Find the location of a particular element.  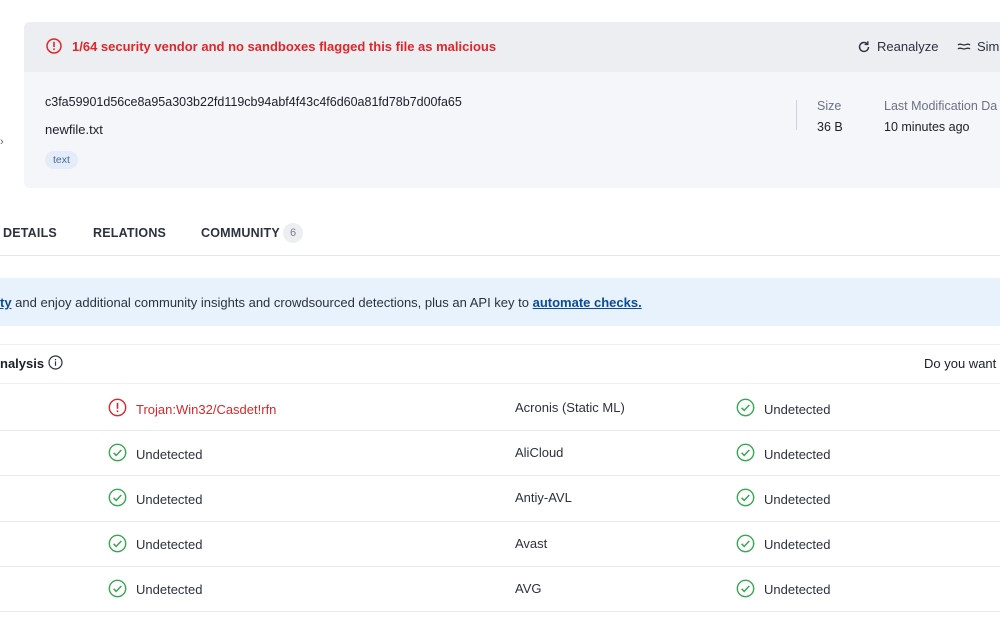

security-analysis-header: nalysis Do you want t is located at coordinates (500, 364).